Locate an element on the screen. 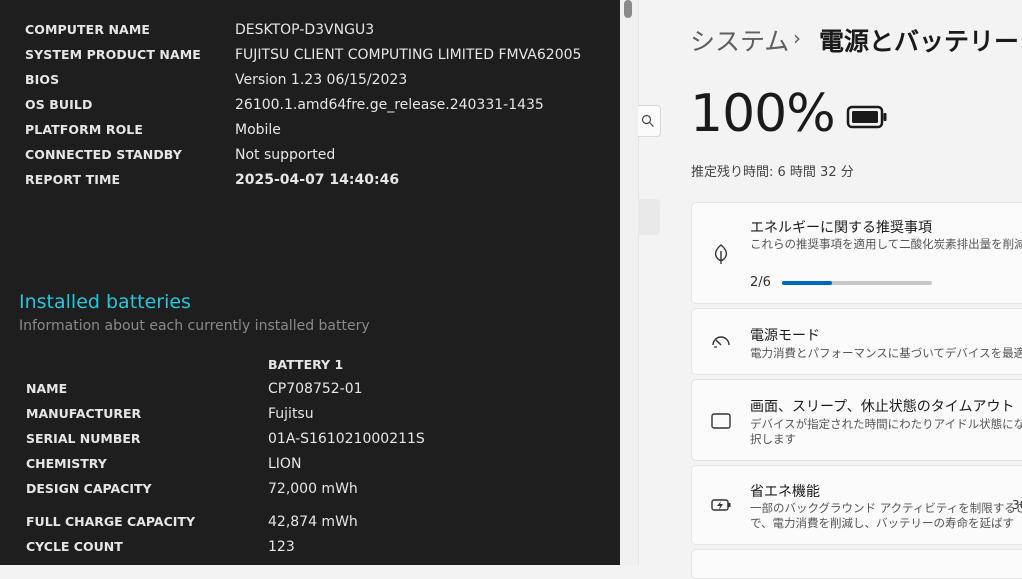  energy-progress-fill is located at coordinates (807, 283).